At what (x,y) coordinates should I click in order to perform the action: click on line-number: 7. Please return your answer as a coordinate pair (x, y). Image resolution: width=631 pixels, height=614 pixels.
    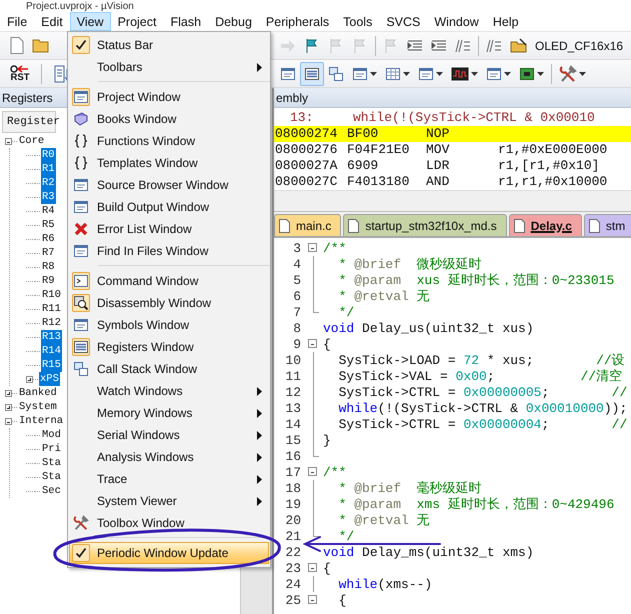
    Looking at the image, I should click on (296, 312).